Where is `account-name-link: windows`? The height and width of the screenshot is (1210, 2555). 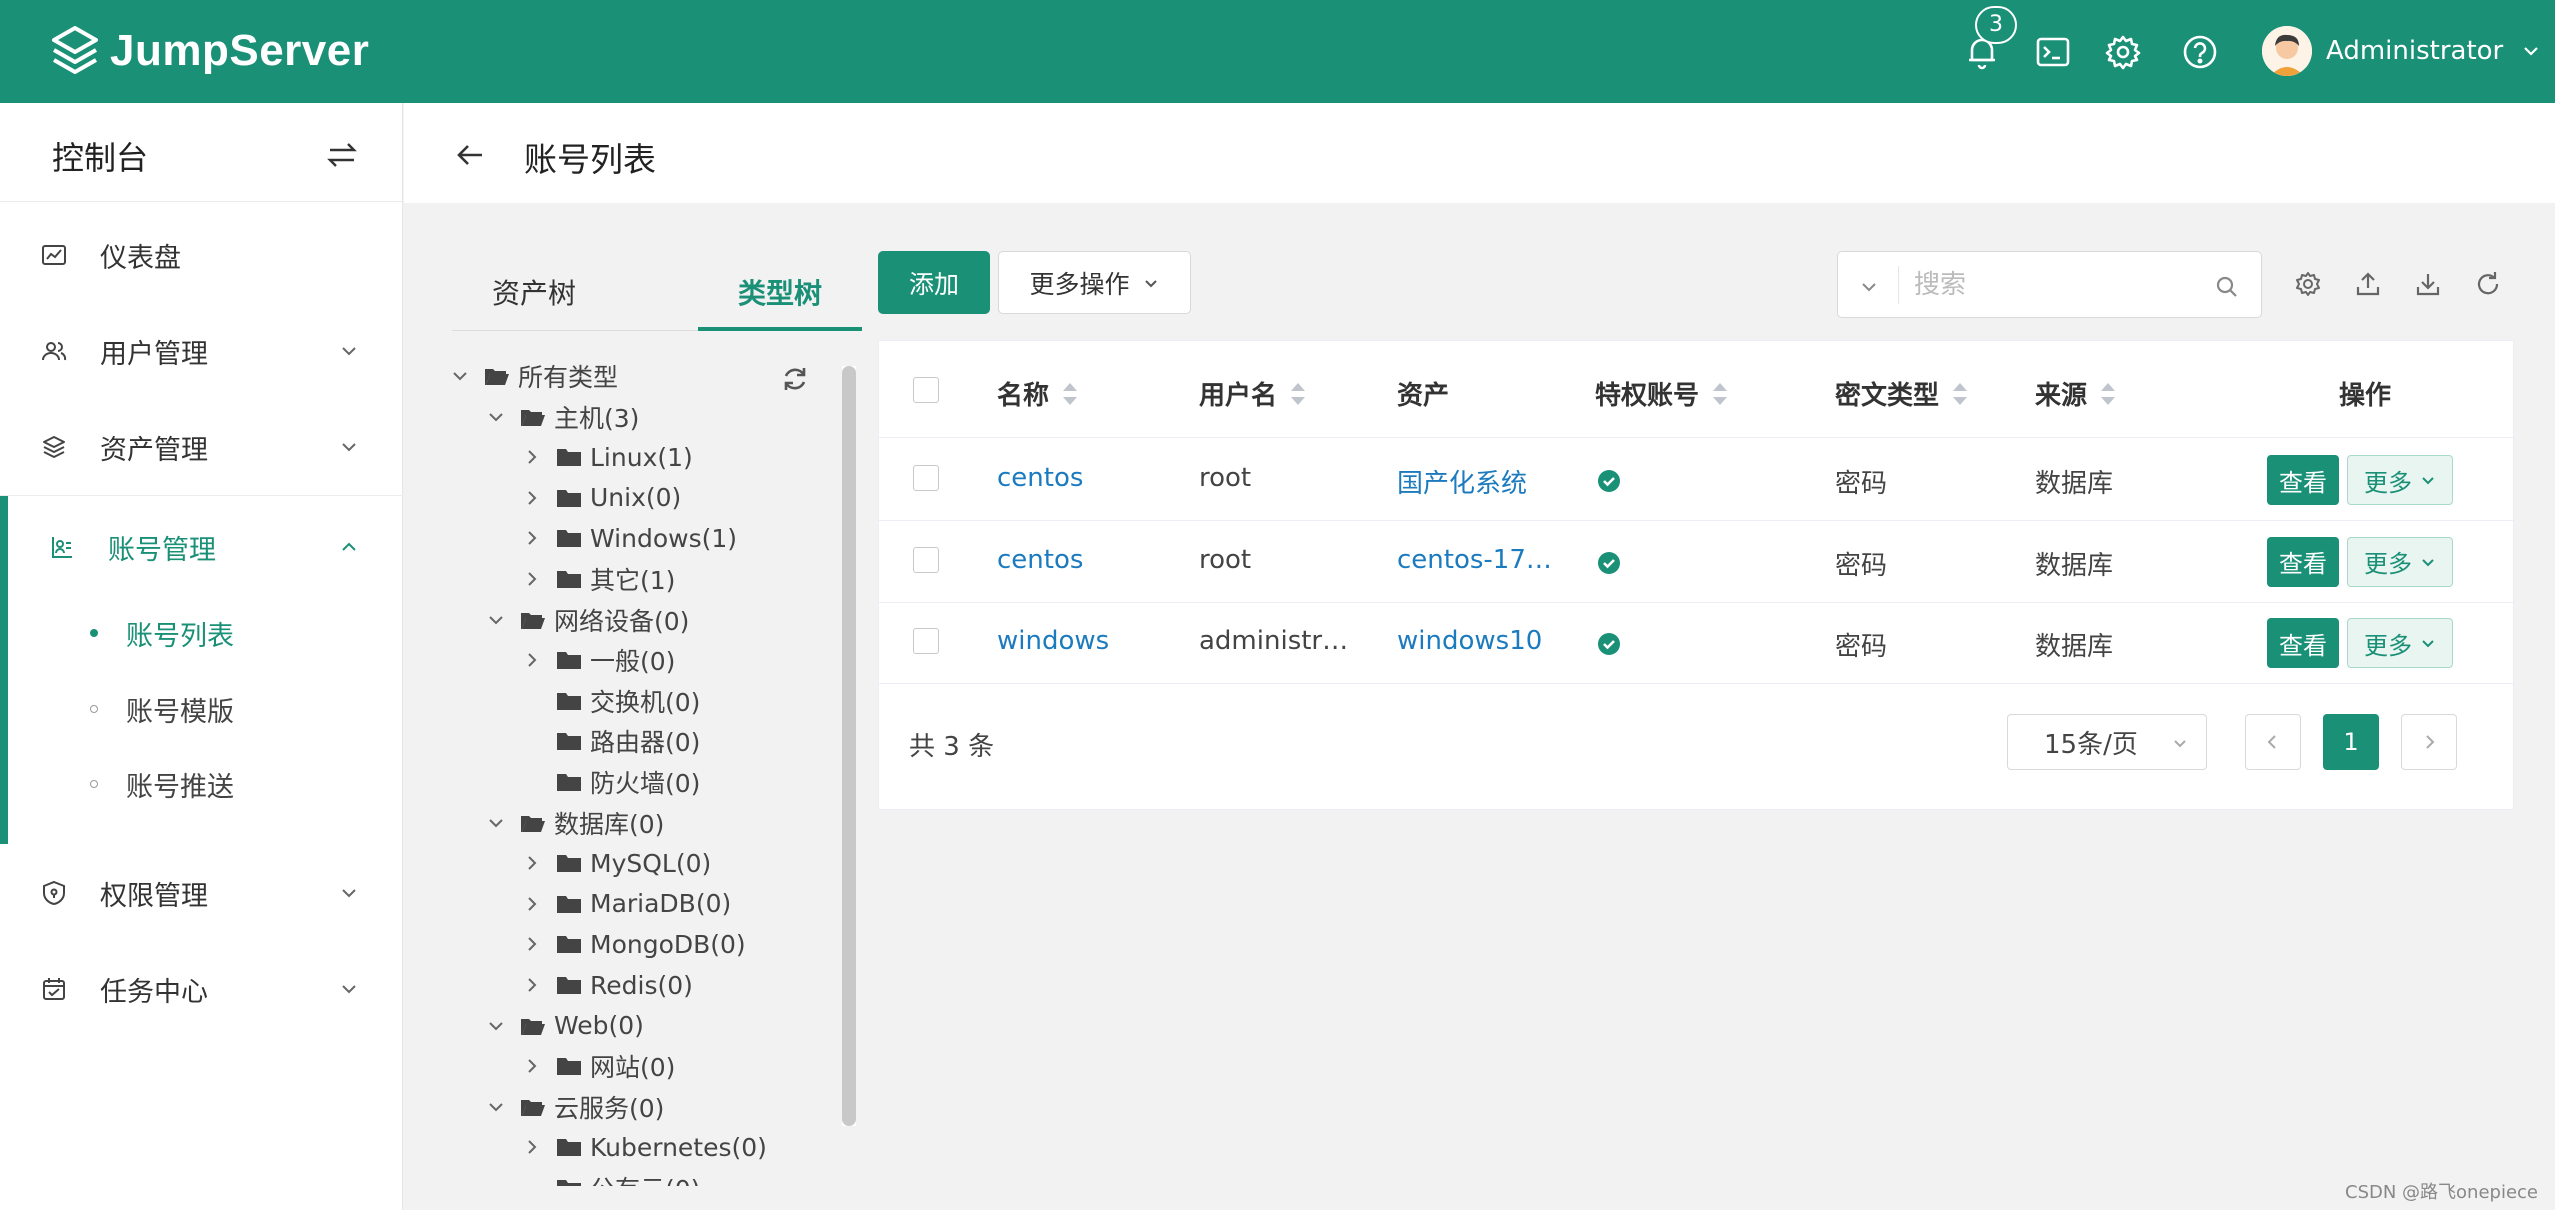 account-name-link: windows is located at coordinates (1053, 641).